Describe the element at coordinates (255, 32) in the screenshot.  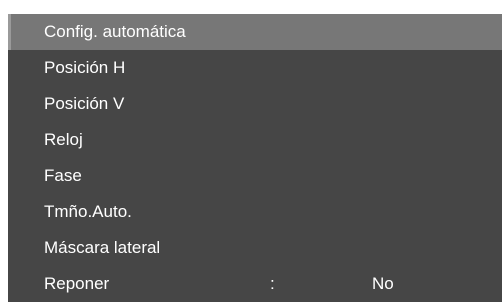
I see `menu-item-auto-config: Config. automática` at that location.